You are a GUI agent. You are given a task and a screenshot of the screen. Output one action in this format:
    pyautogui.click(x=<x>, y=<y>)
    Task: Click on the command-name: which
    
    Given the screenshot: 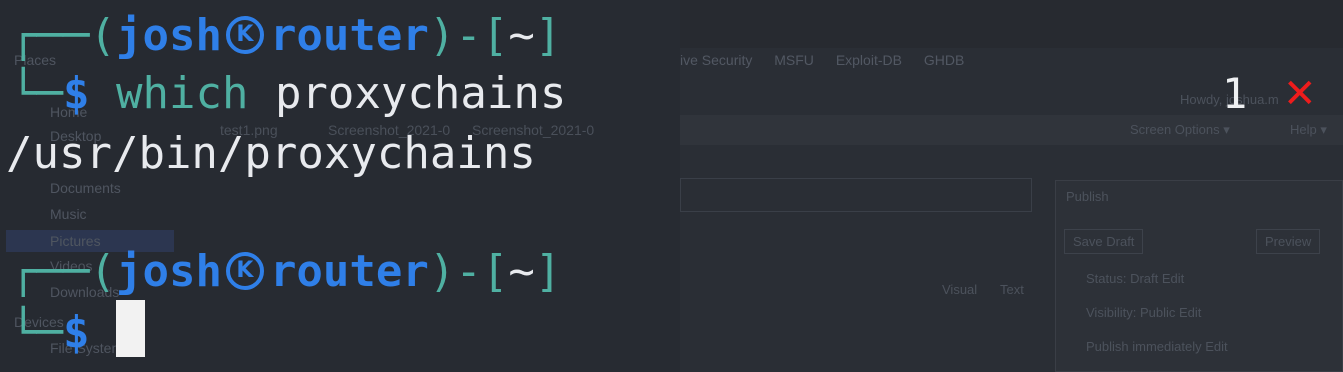 What is the action you would take?
    pyautogui.click(x=182, y=93)
    